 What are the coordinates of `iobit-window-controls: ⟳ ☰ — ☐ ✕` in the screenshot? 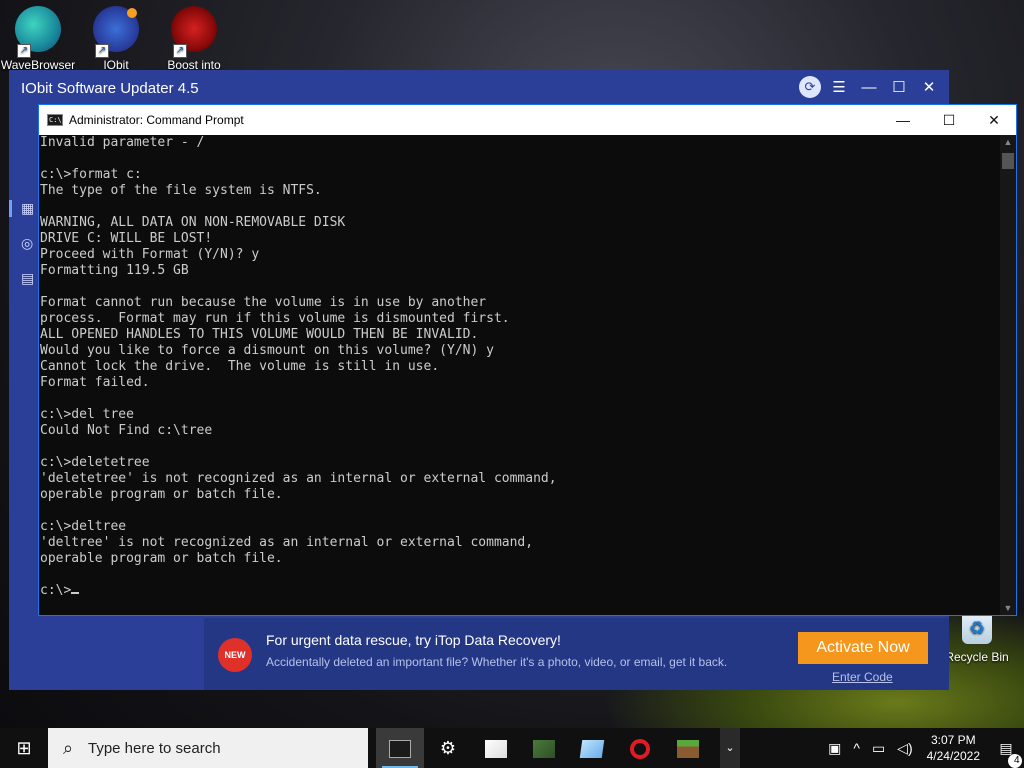 It's located at (870, 87).